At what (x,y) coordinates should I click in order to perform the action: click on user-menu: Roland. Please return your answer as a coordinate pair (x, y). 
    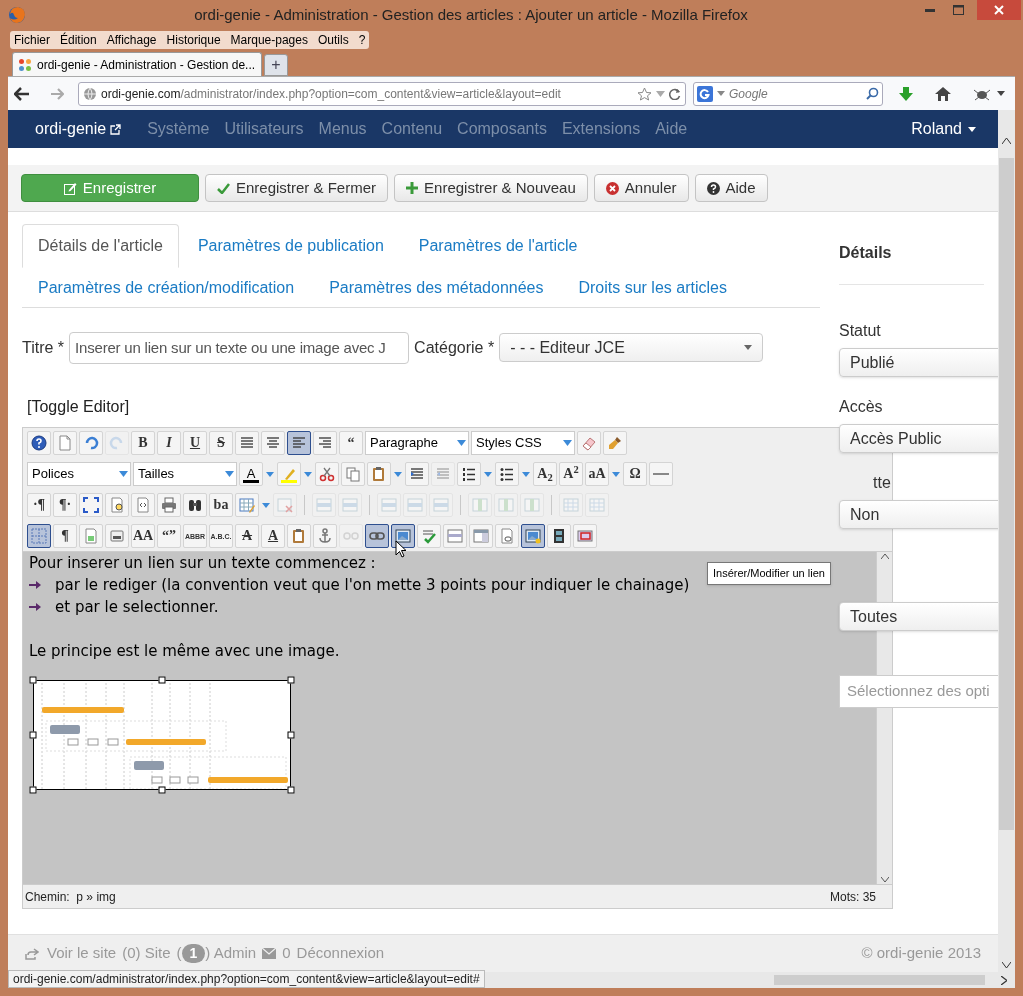
    Looking at the image, I should click on (943, 129).